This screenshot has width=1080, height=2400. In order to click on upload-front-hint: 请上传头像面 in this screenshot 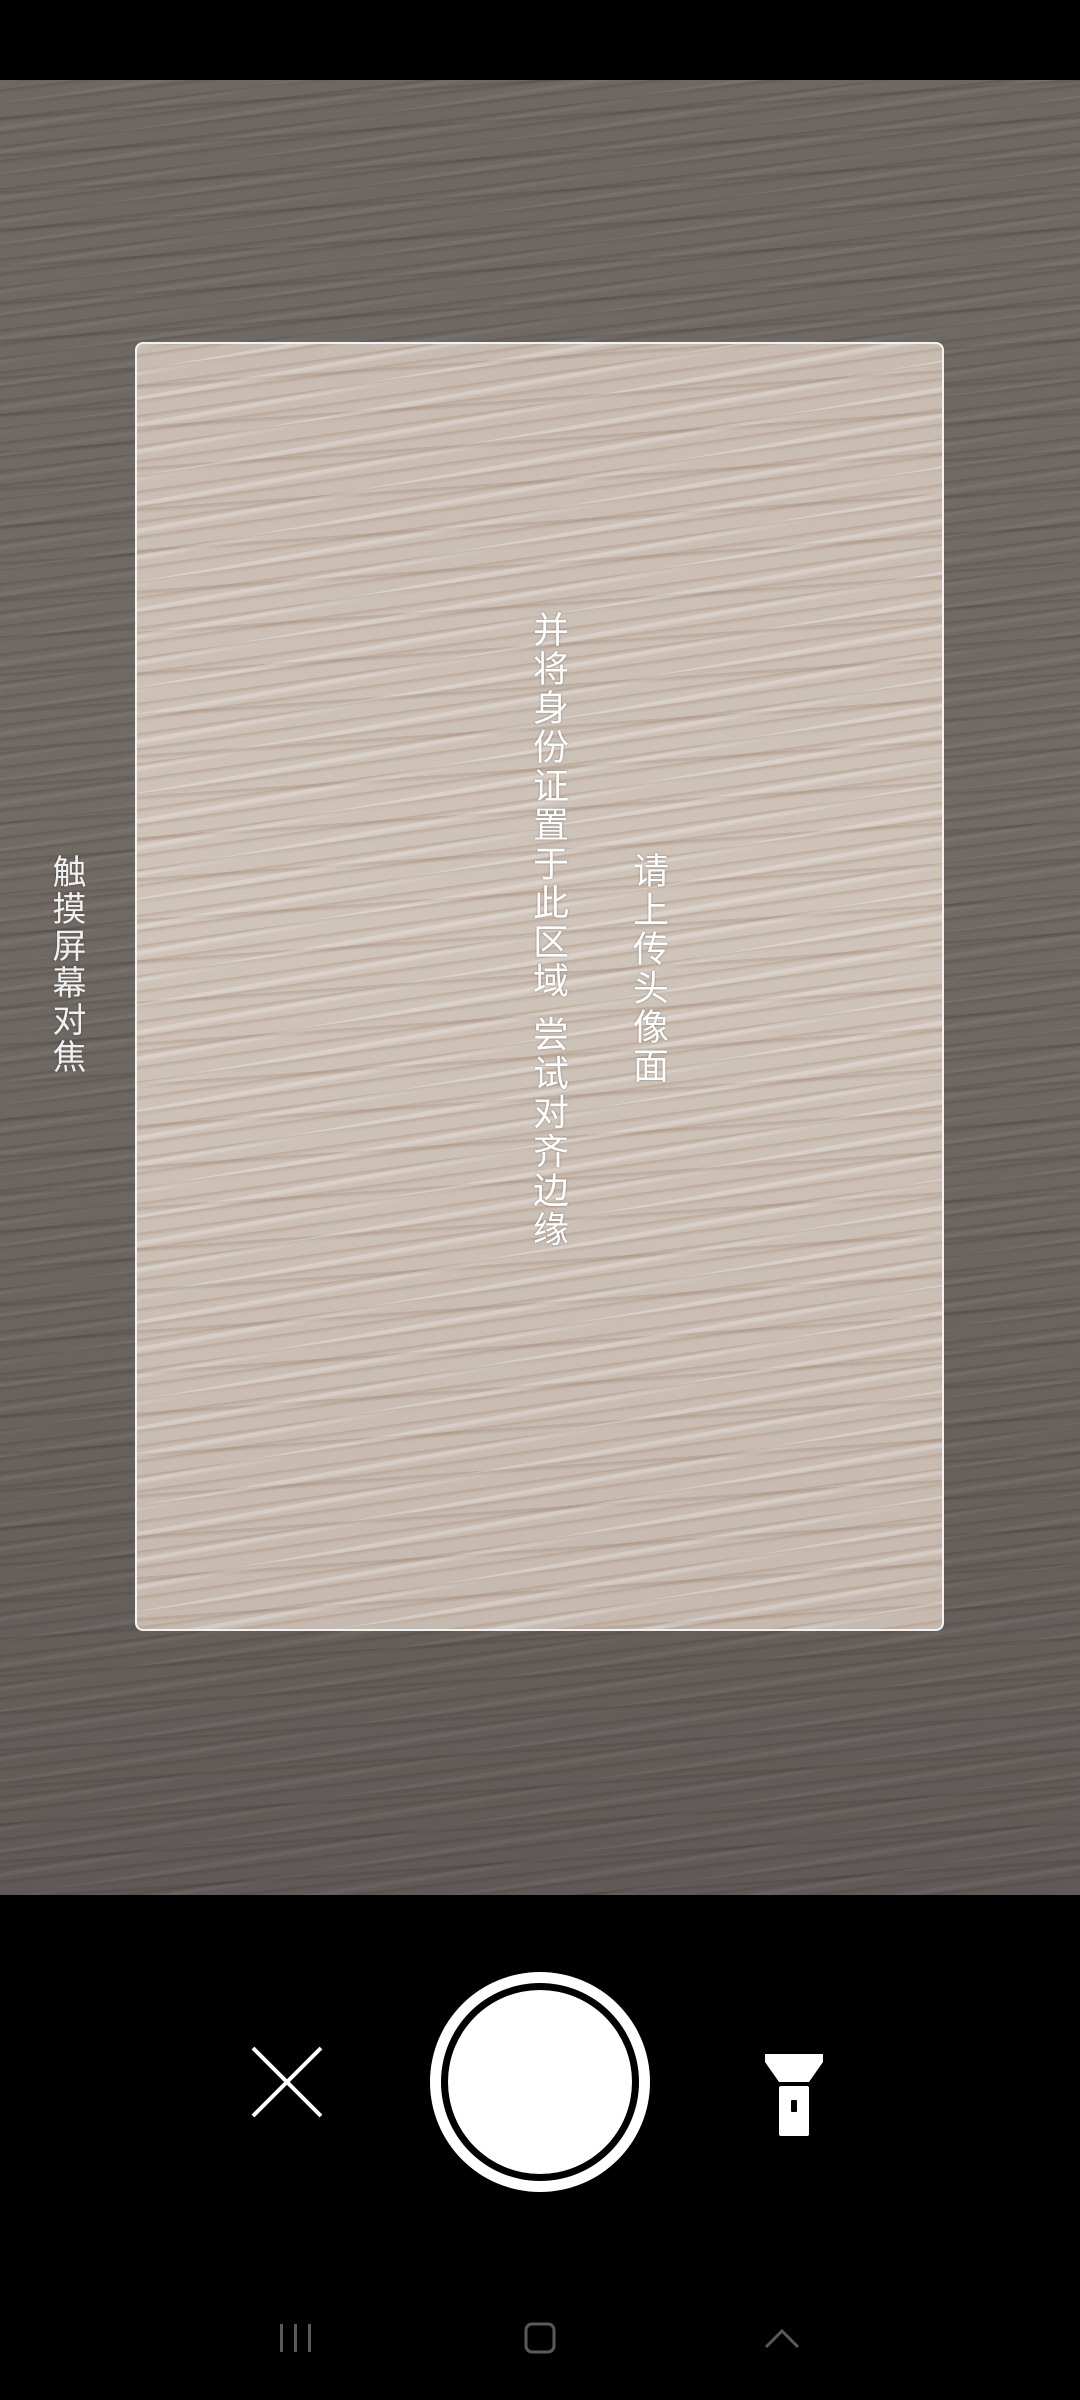, I will do `click(647, 969)`.